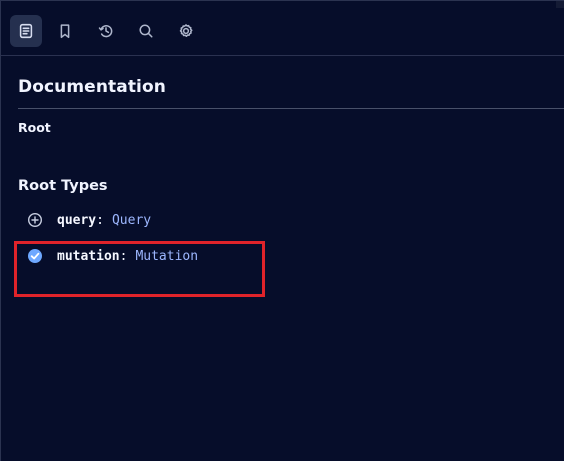  Describe the element at coordinates (77, 220) in the screenshot. I see `field-name: query` at that location.